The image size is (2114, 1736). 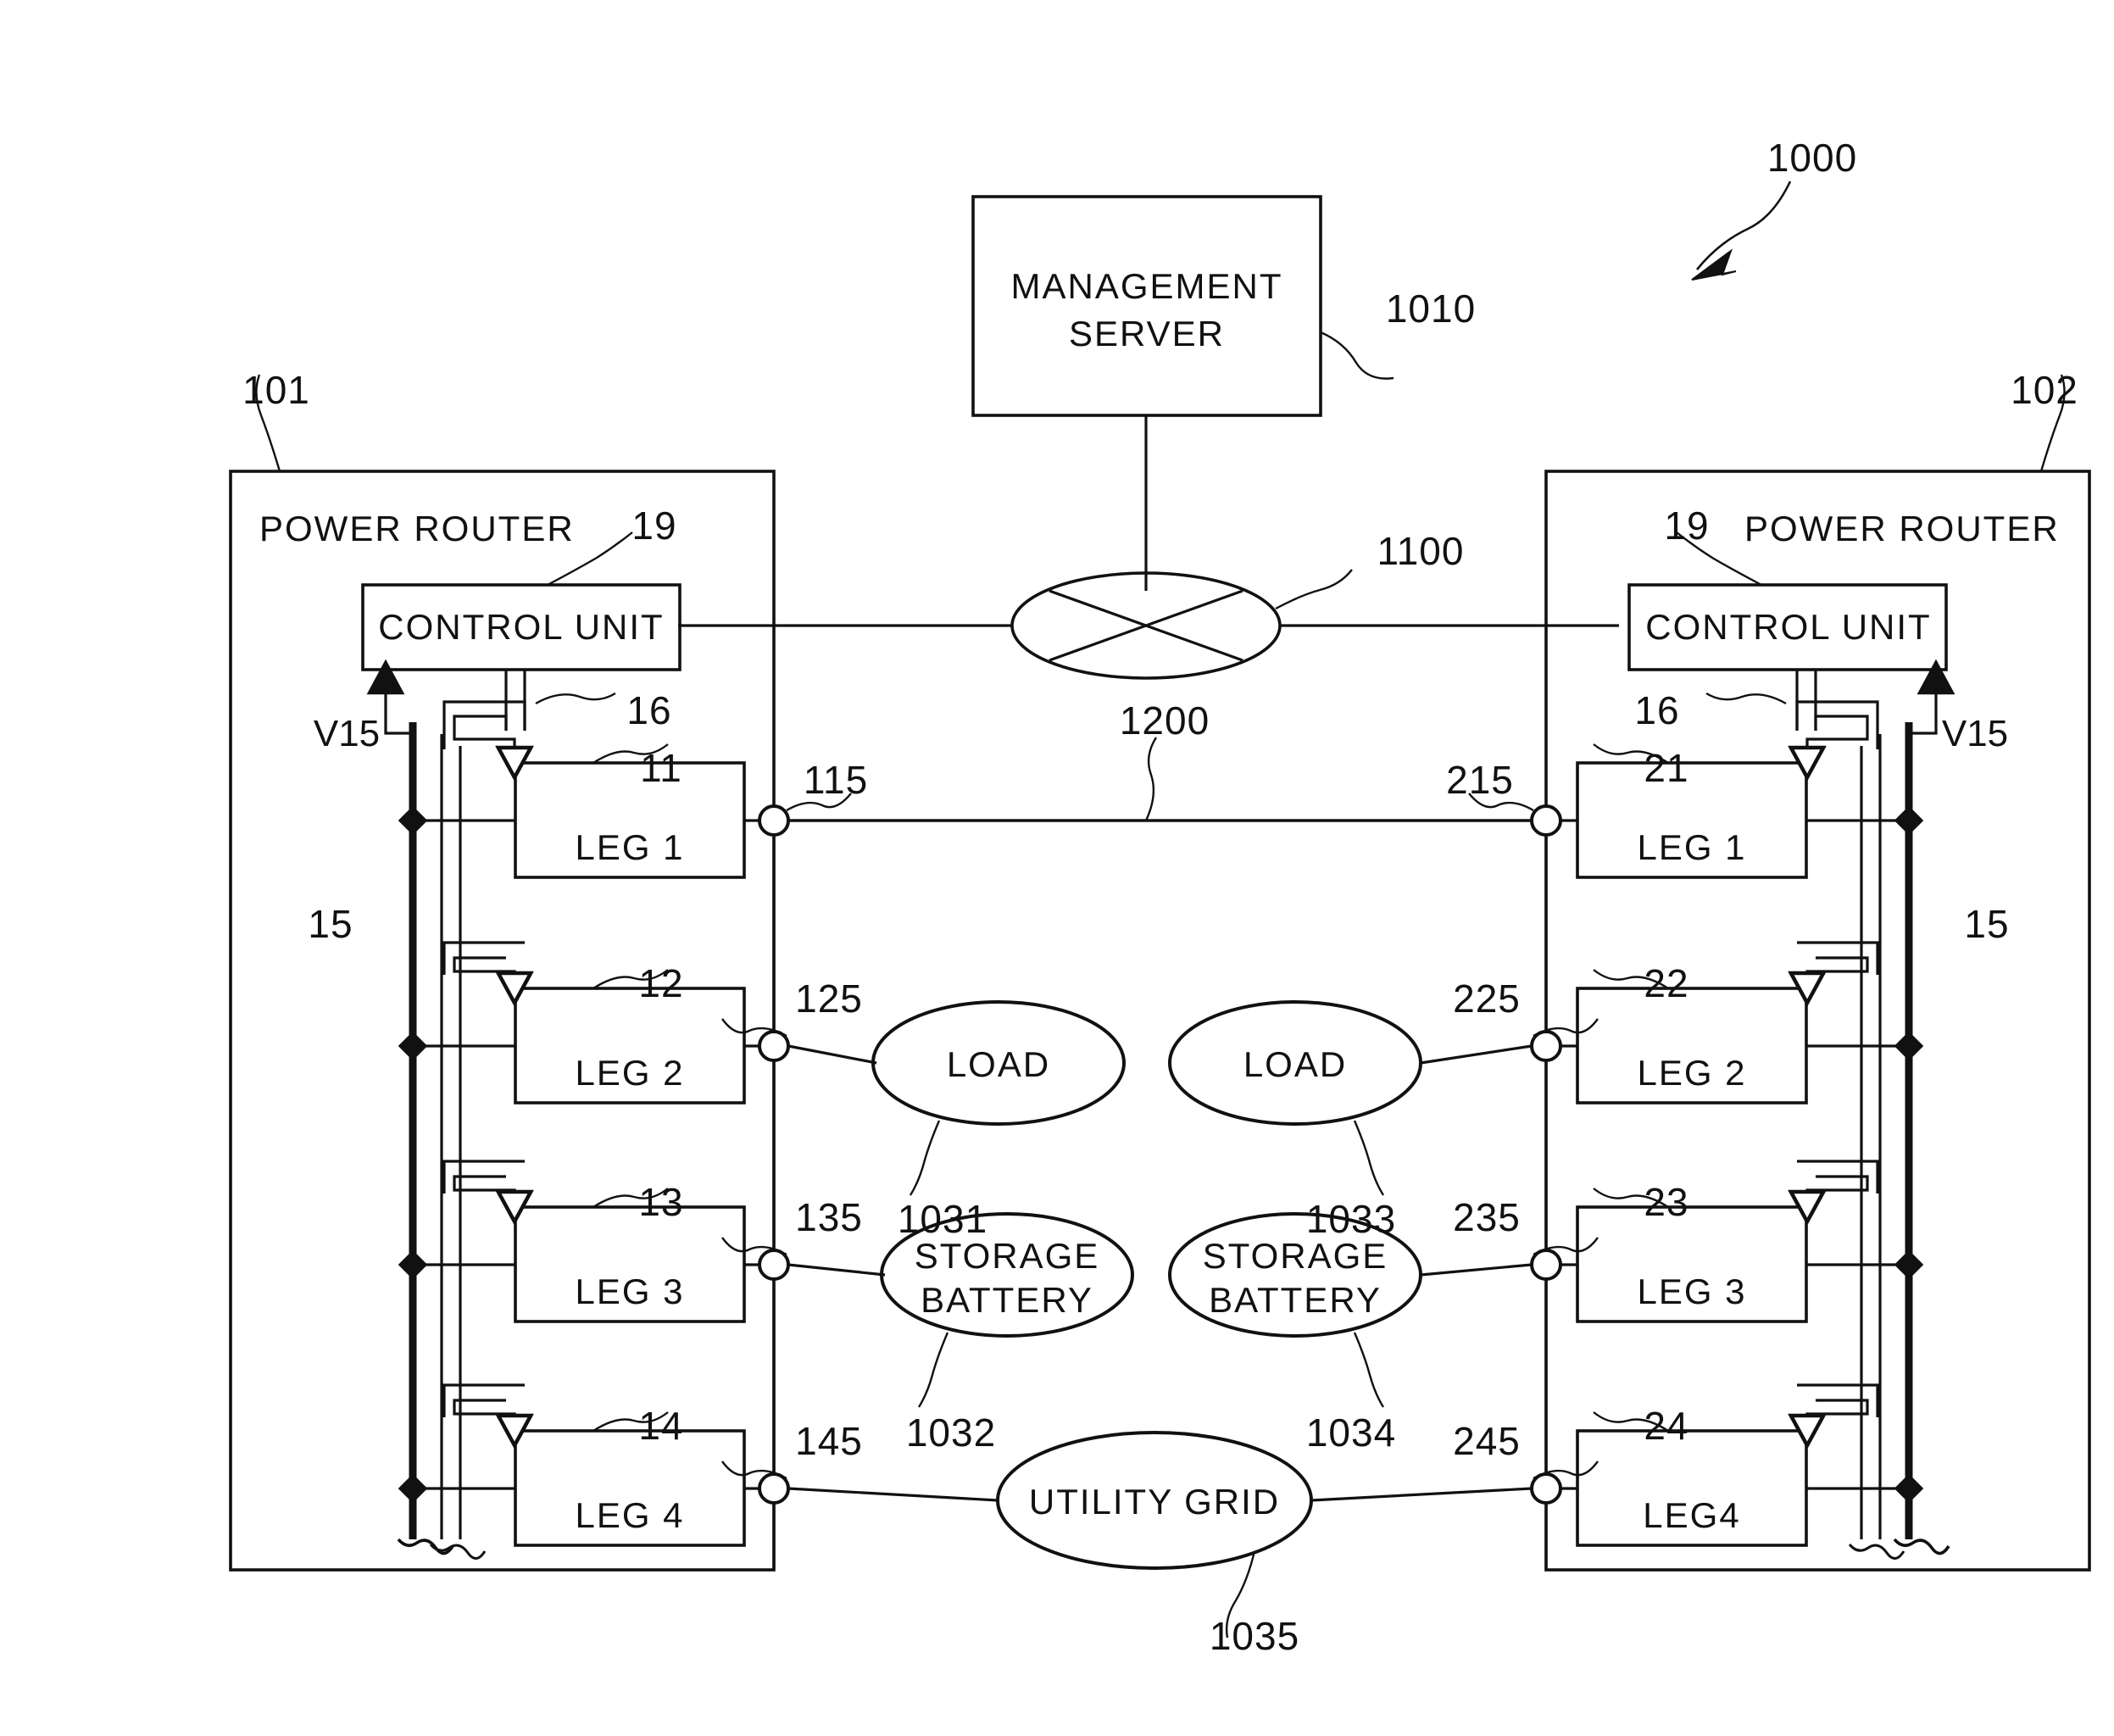 I want to click on arrow-1000-head, so click(x=1714, y=264).